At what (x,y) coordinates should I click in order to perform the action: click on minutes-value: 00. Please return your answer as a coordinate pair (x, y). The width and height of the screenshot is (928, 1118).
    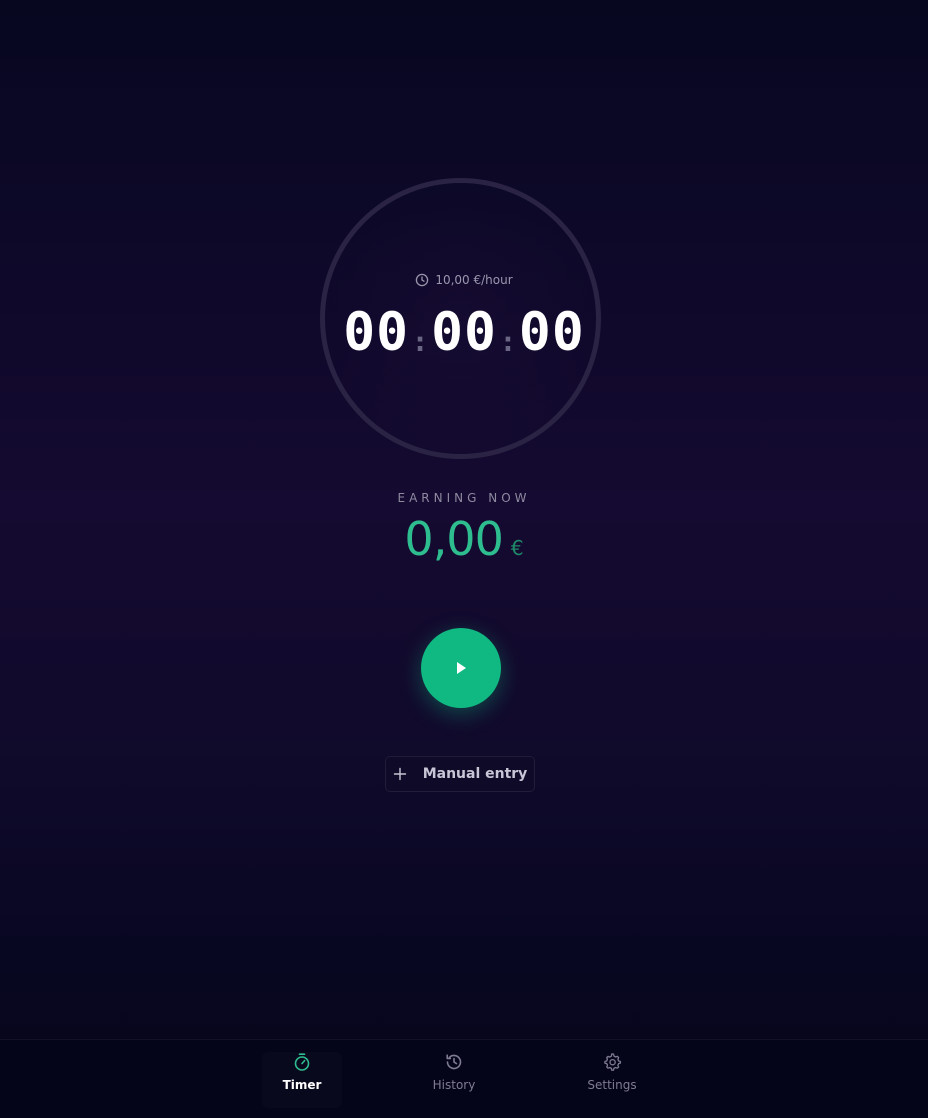
    Looking at the image, I should click on (464, 332).